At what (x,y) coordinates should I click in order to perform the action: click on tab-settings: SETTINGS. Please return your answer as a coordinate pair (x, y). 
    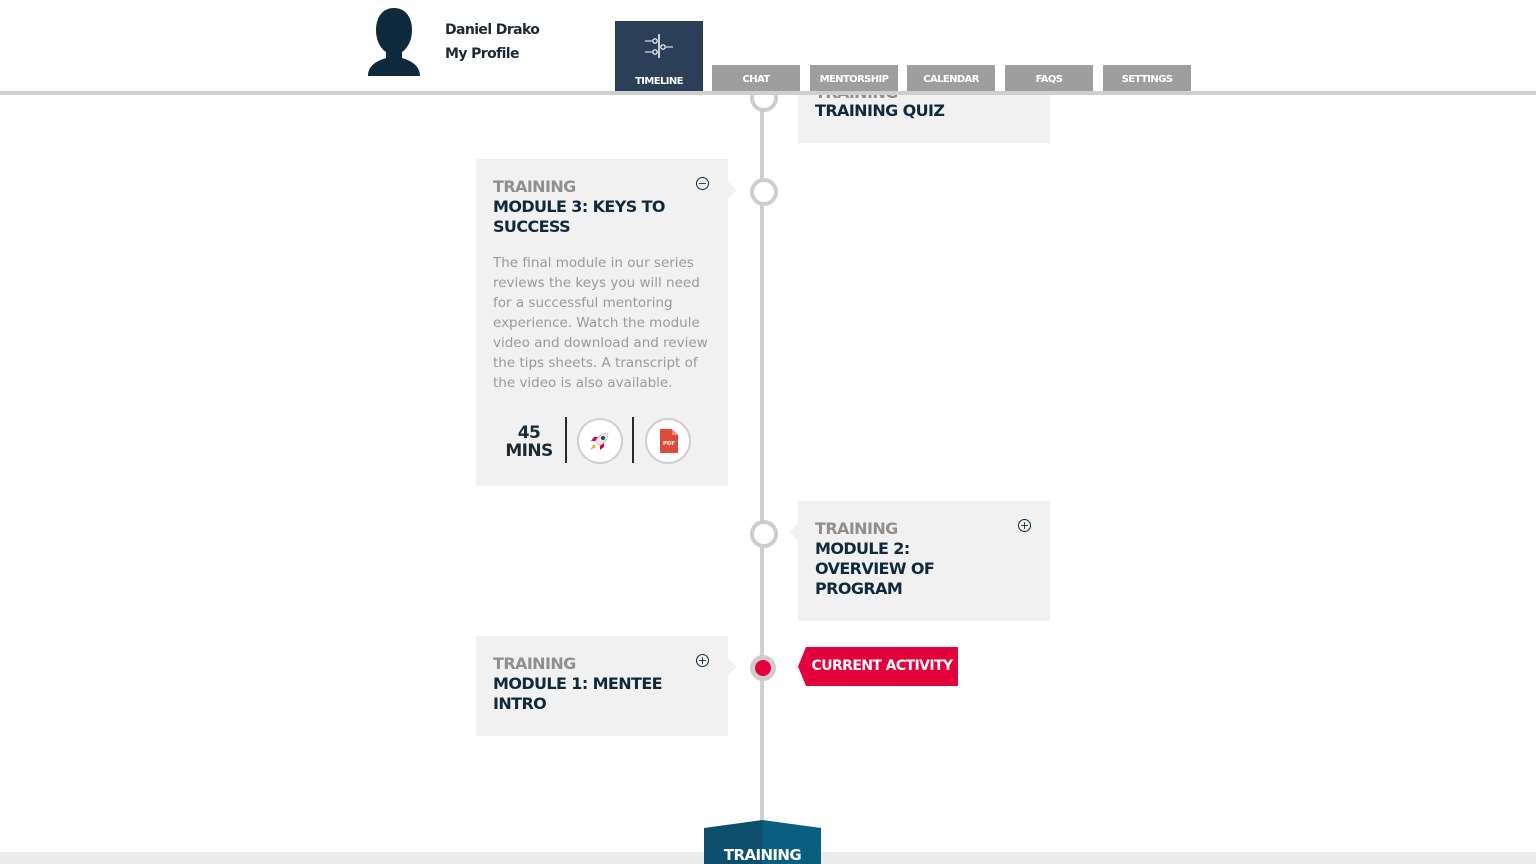
    Looking at the image, I should click on (1147, 78).